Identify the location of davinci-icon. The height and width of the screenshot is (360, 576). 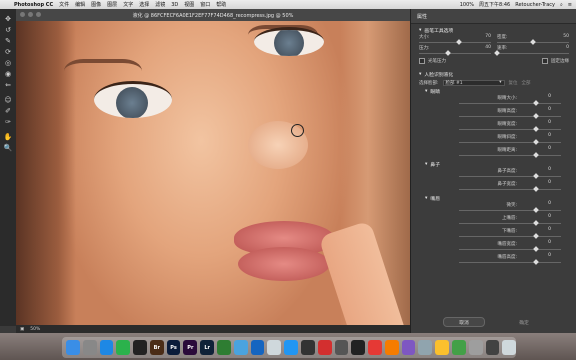
(307, 347).